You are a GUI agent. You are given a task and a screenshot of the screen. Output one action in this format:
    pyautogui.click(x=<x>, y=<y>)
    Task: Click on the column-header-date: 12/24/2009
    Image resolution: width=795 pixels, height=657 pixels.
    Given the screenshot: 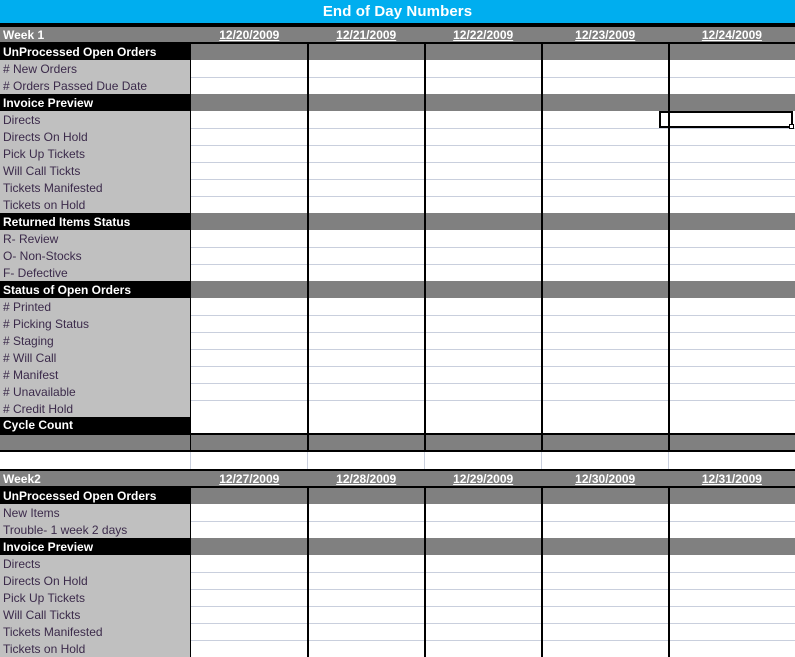 What is the action you would take?
    pyautogui.click(x=731, y=34)
    